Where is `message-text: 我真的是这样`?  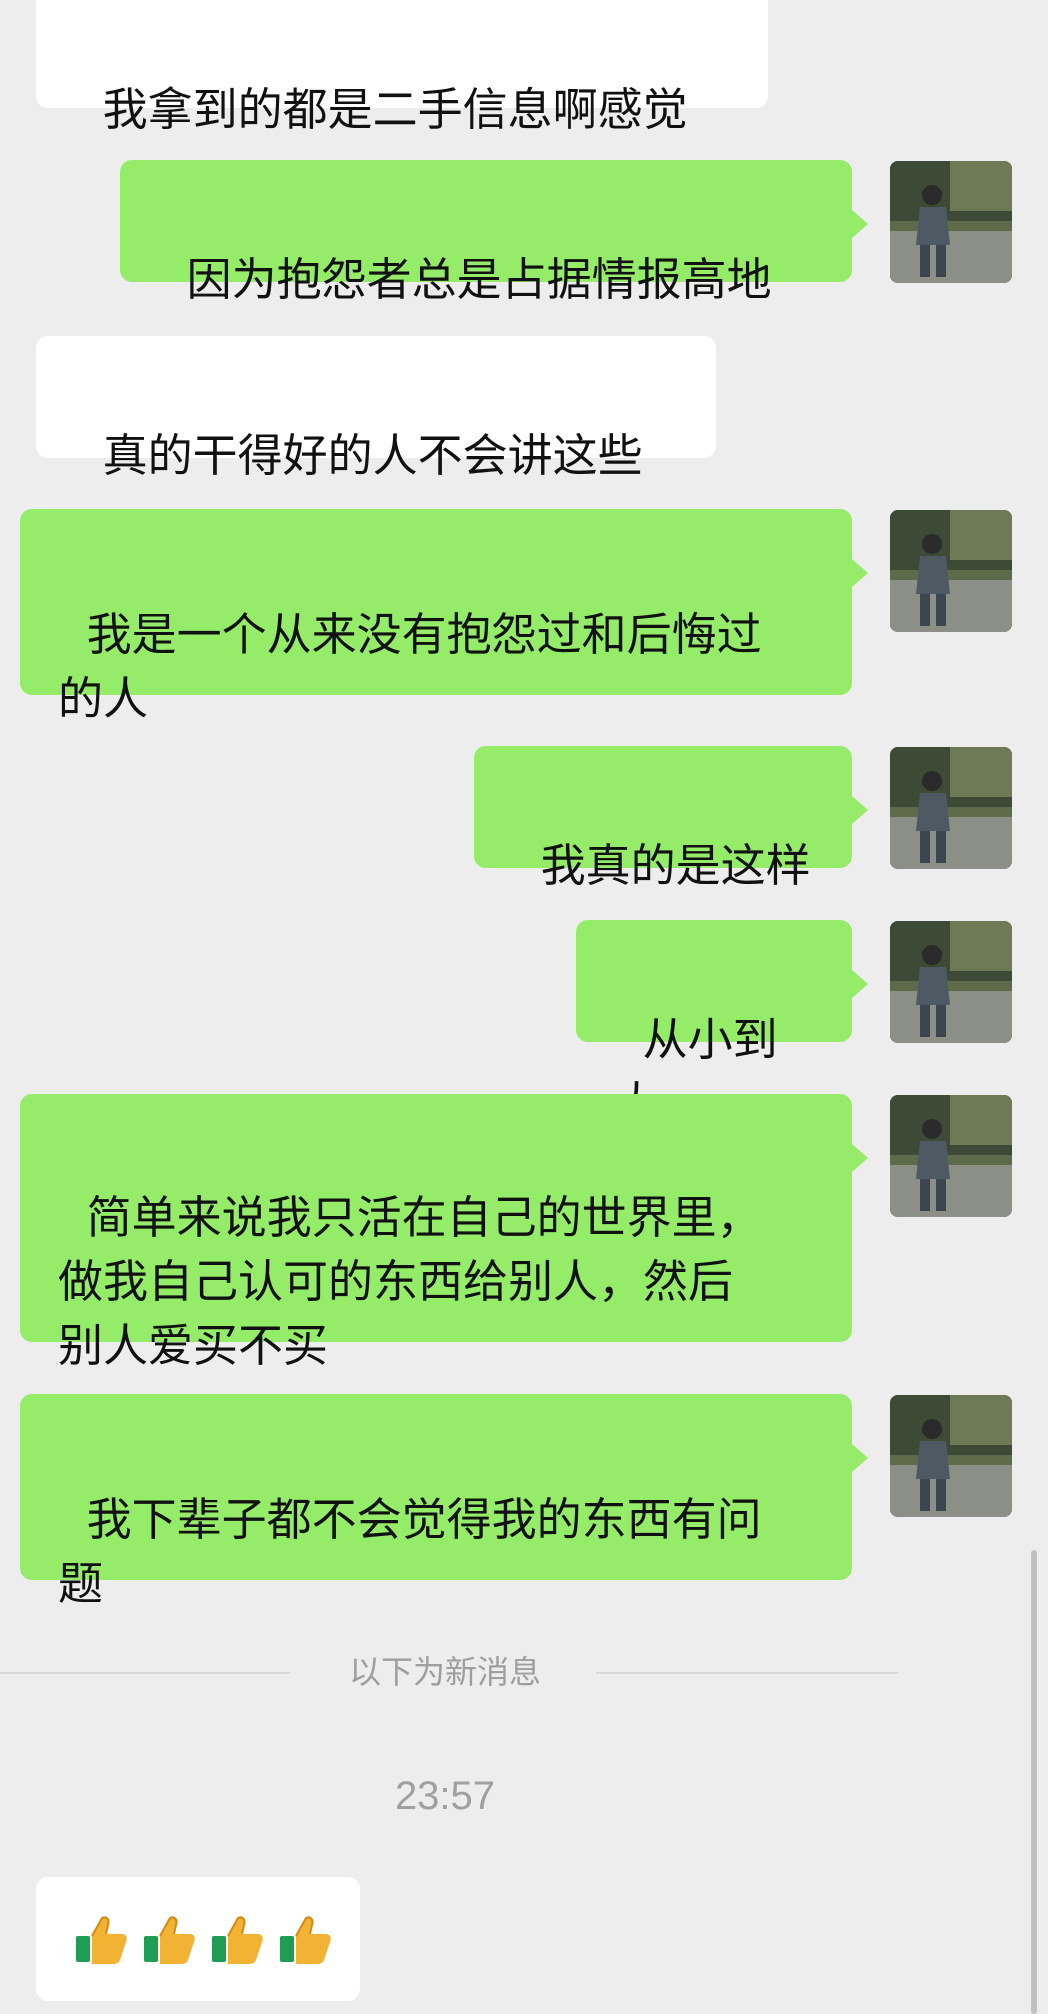
message-text: 我真的是这样 is located at coordinates (675, 865).